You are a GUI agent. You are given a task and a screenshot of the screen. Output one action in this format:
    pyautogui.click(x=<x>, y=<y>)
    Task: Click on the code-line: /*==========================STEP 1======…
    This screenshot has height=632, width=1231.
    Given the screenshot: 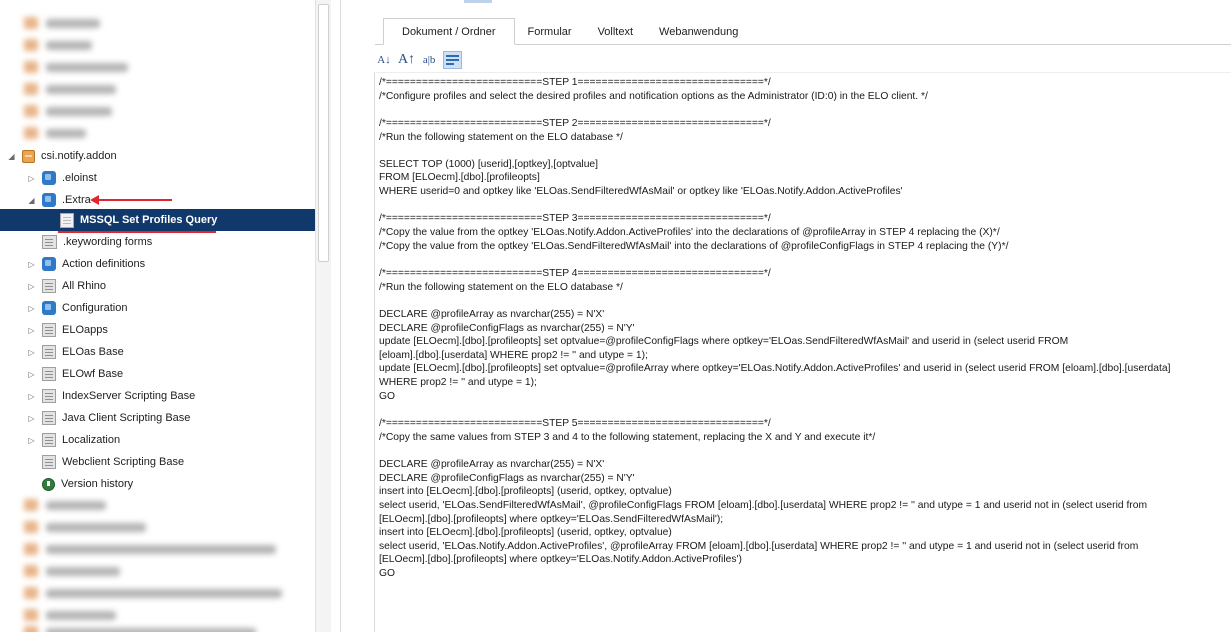 What is the action you would take?
    pyautogui.click(x=804, y=83)
    